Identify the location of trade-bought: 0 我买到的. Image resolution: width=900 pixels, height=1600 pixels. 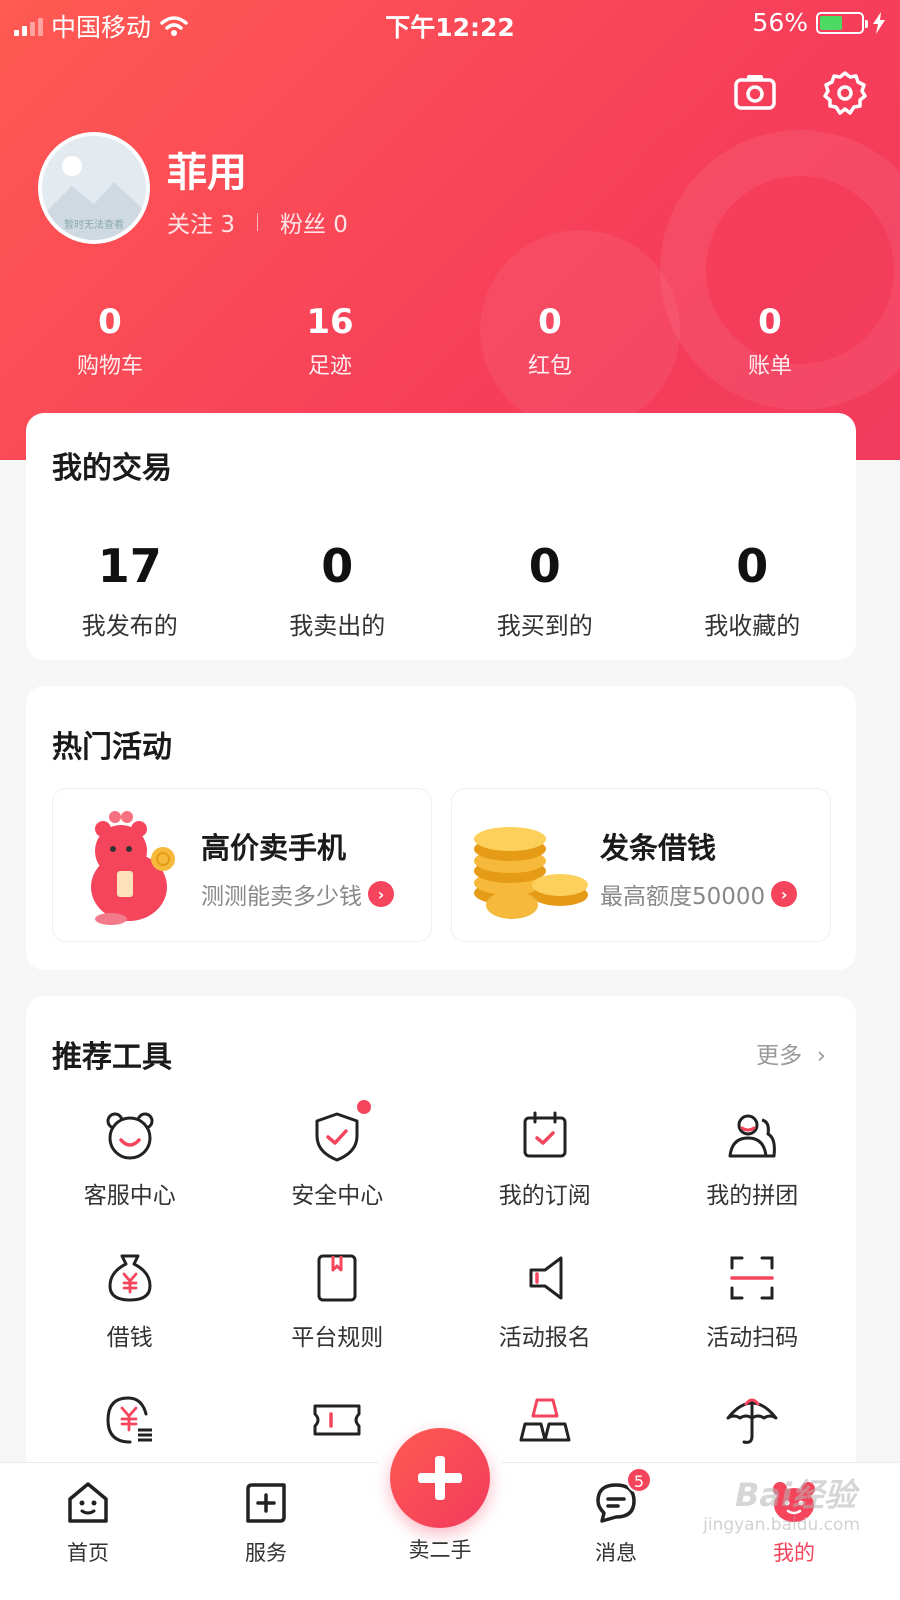
(545, 589).